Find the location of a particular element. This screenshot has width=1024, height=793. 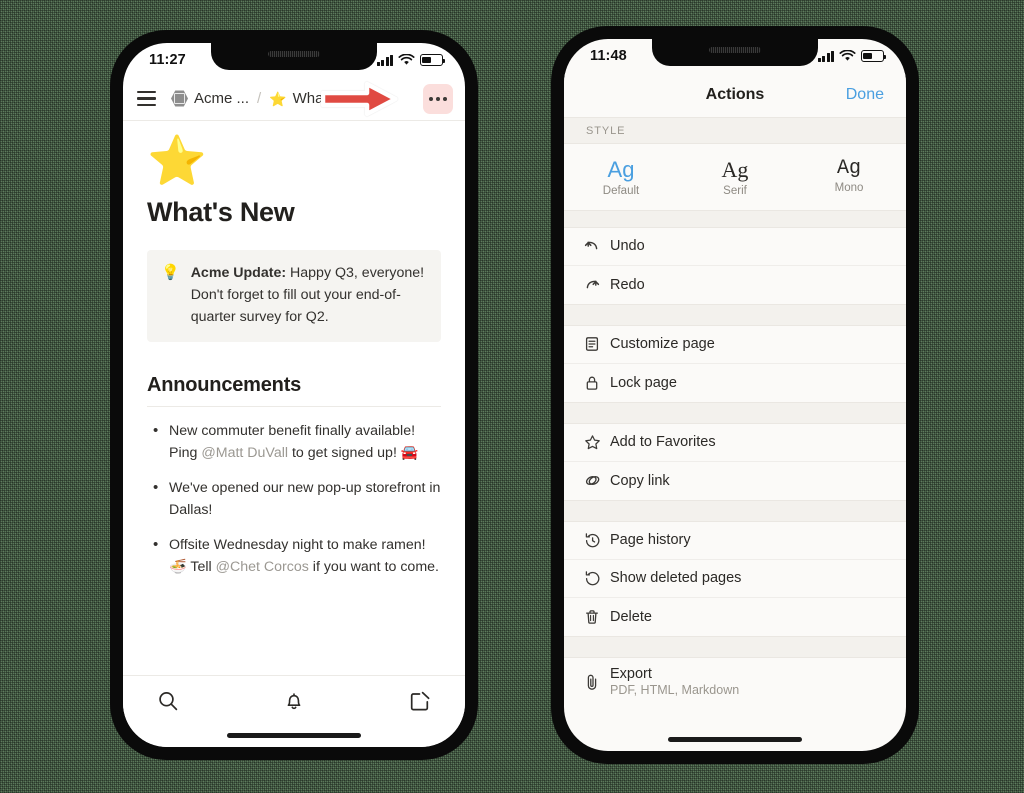

callout-lead: Acme Update: is located at coordinates (238, 273).